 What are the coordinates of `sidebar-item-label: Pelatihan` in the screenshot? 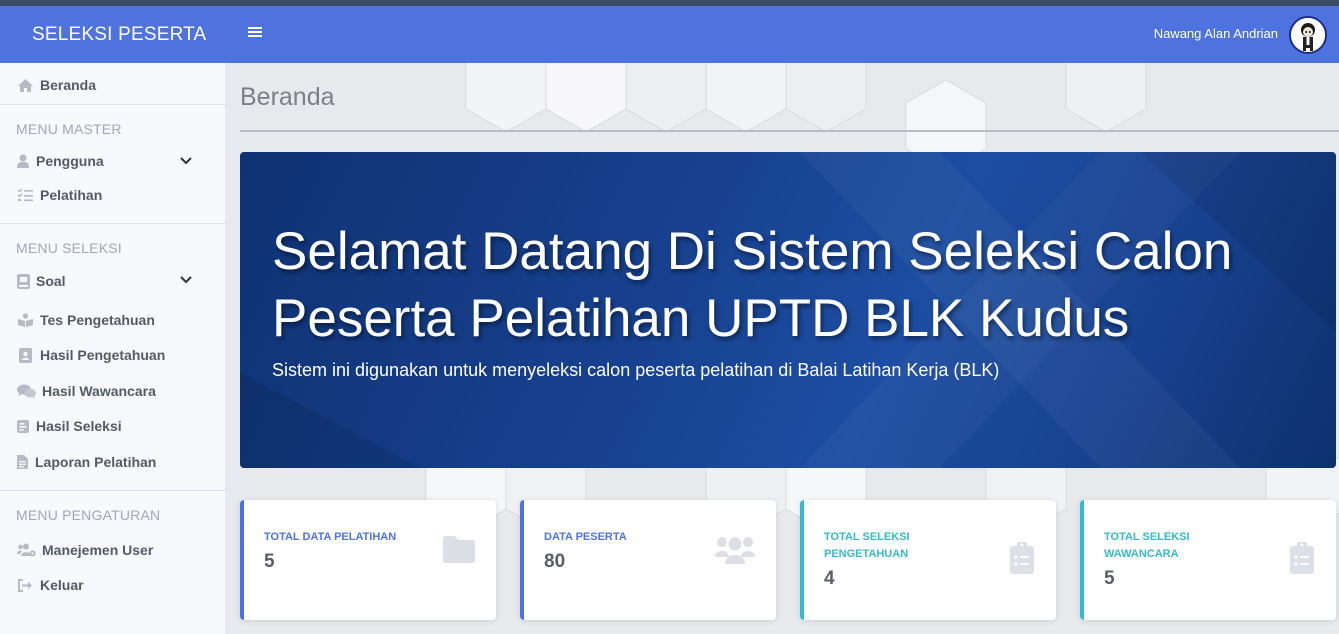 It's located at (71, 195).